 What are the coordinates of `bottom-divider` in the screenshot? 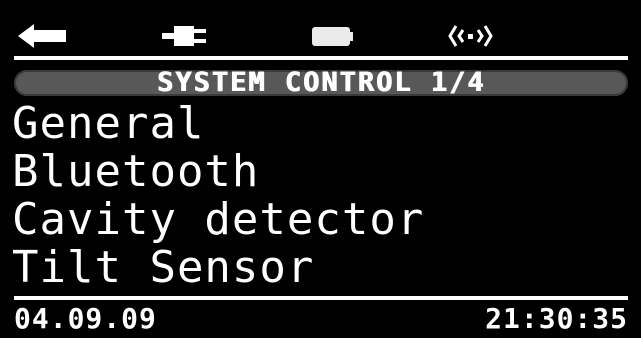 It's located at (321, 298).